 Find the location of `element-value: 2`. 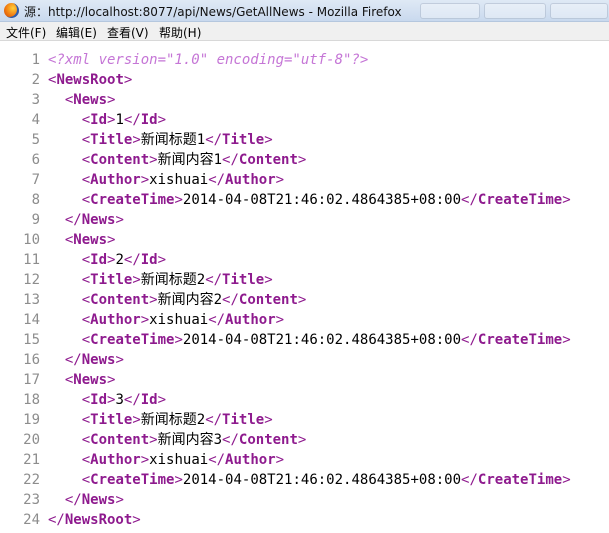

element-value: 2 is located at coordinates (119, 260).